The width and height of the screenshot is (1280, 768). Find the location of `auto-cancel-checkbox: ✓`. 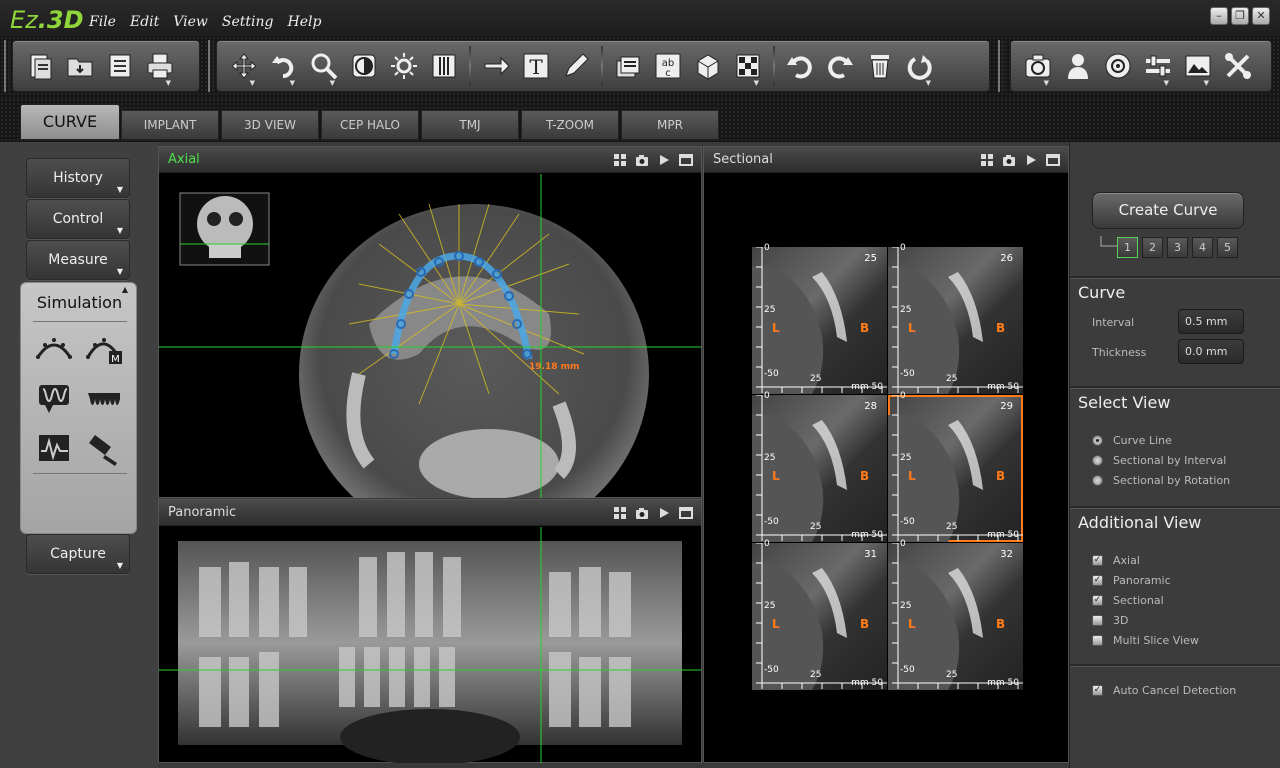

auto-cancel-checkbox: ✓ is located at coordinates (1097, 690).